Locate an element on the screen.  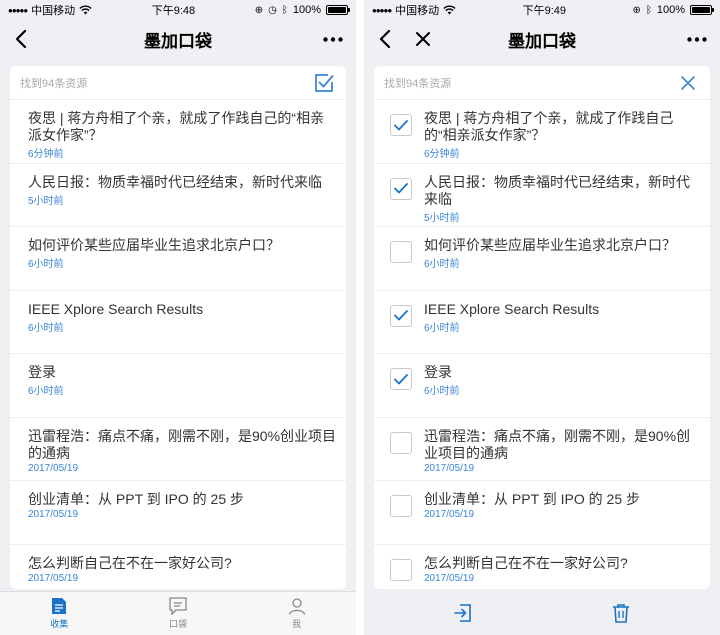
chevron-left-icon is located at coordinates (21, 39).